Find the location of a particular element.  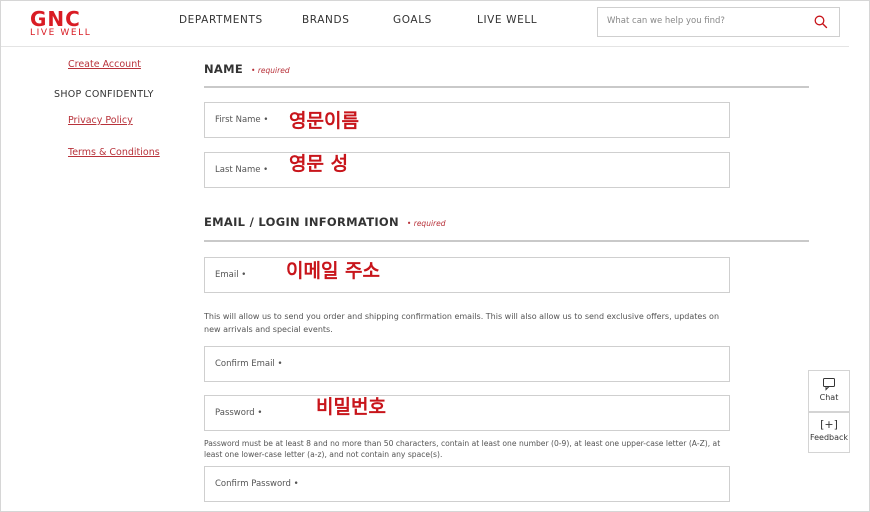

email-section-label: EMAIL / LOGIN INFORMATION is located at coordinates (301, 222).